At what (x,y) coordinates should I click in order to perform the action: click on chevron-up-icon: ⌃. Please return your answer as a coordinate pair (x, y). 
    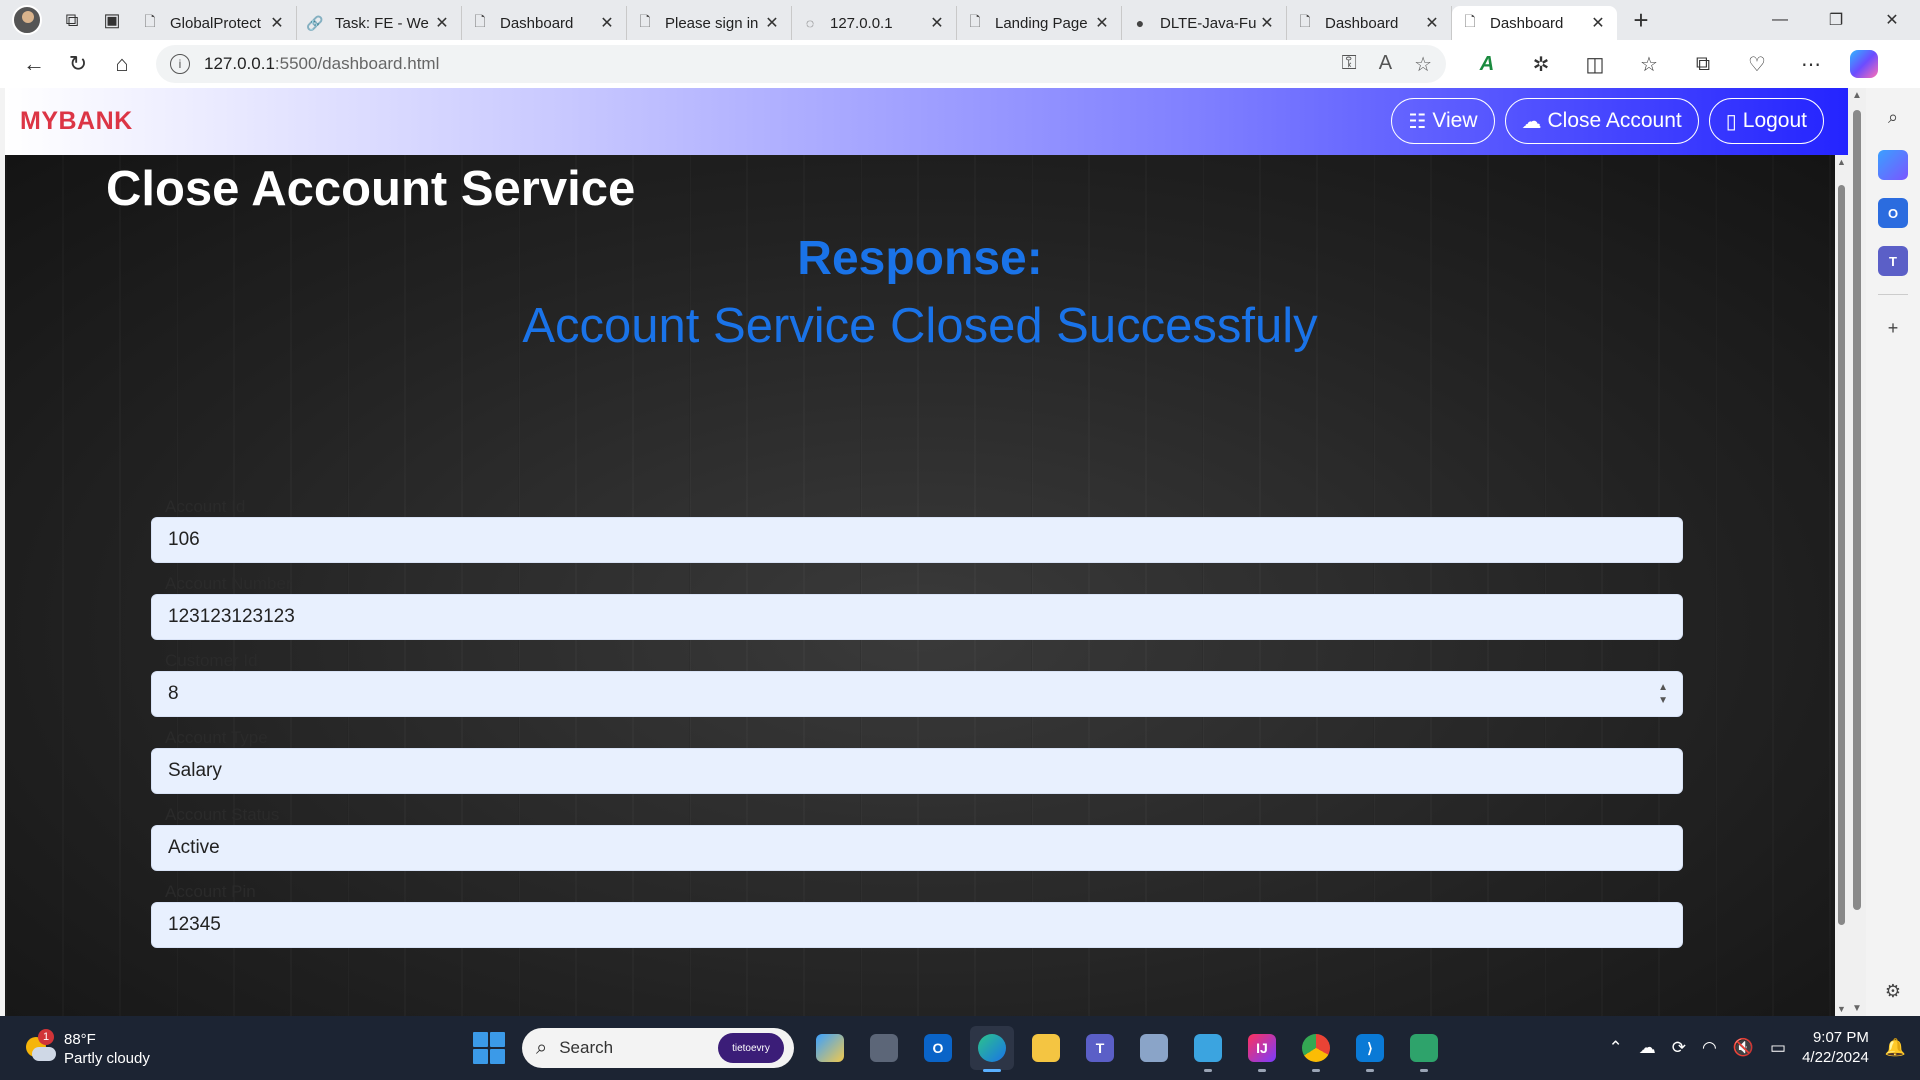
    Looking at the image, I should click on (1616, 1048).